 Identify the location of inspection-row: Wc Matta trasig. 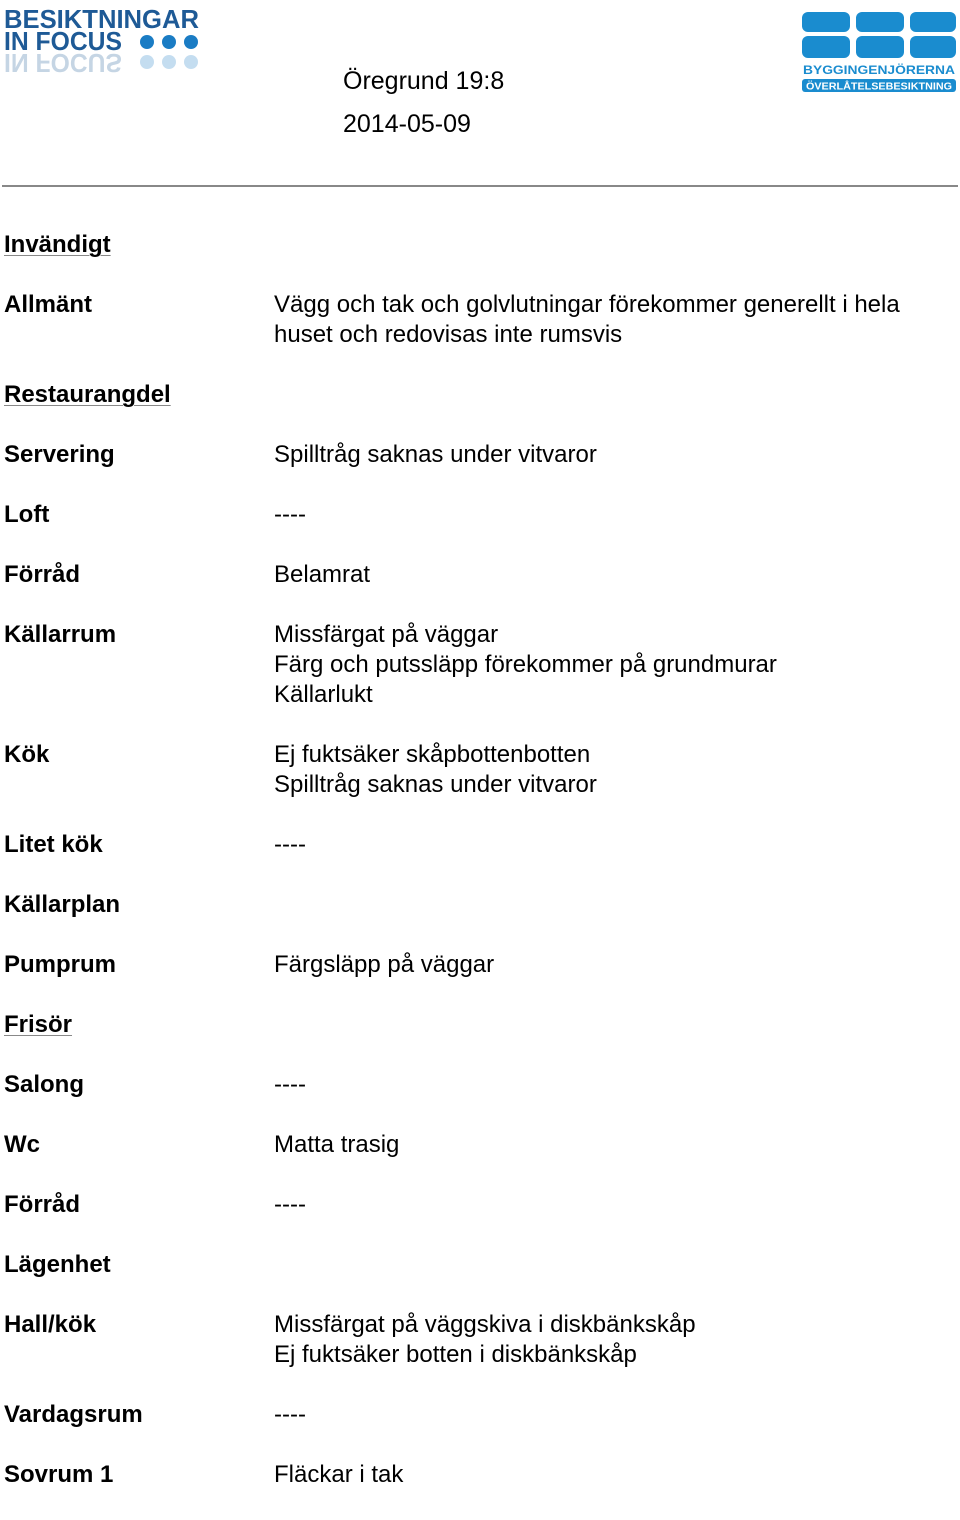
(480, 1145).